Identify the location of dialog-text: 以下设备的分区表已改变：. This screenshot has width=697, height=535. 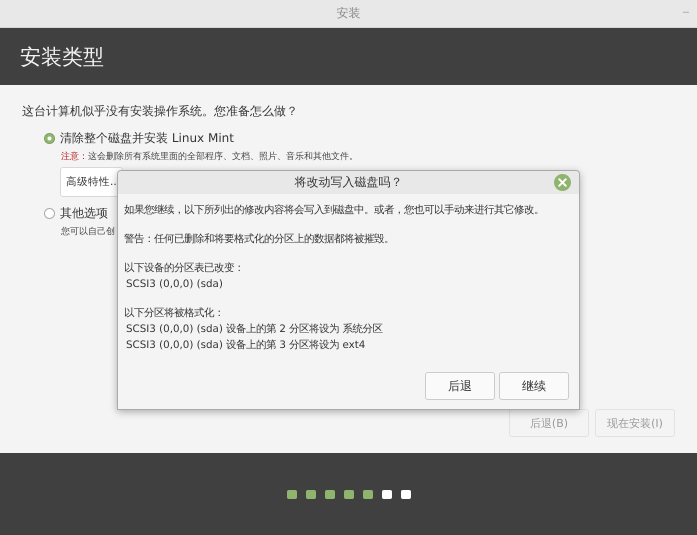
(184, 268).